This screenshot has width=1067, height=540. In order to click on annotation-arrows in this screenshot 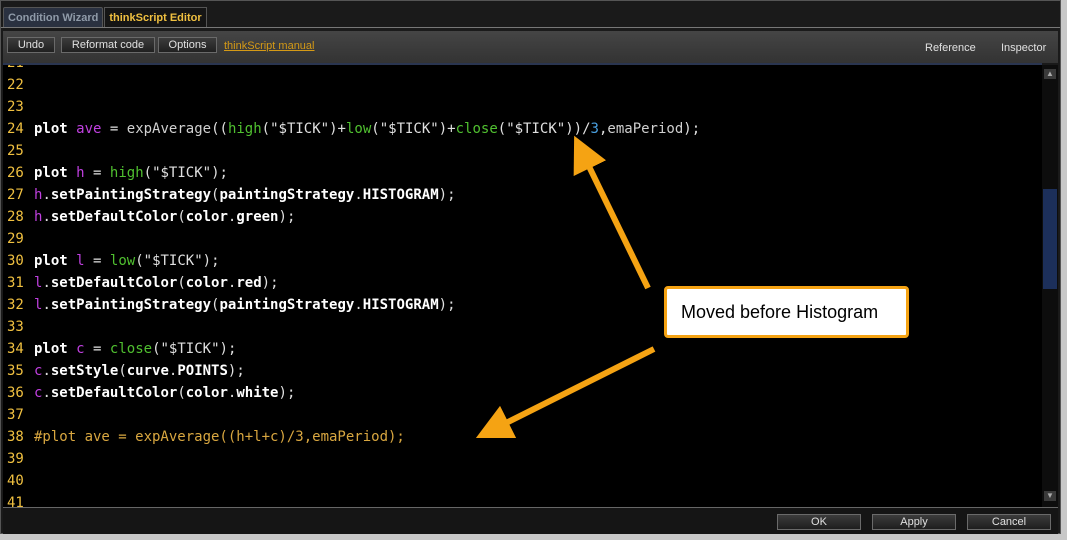, I will do `click(565, 287)`.